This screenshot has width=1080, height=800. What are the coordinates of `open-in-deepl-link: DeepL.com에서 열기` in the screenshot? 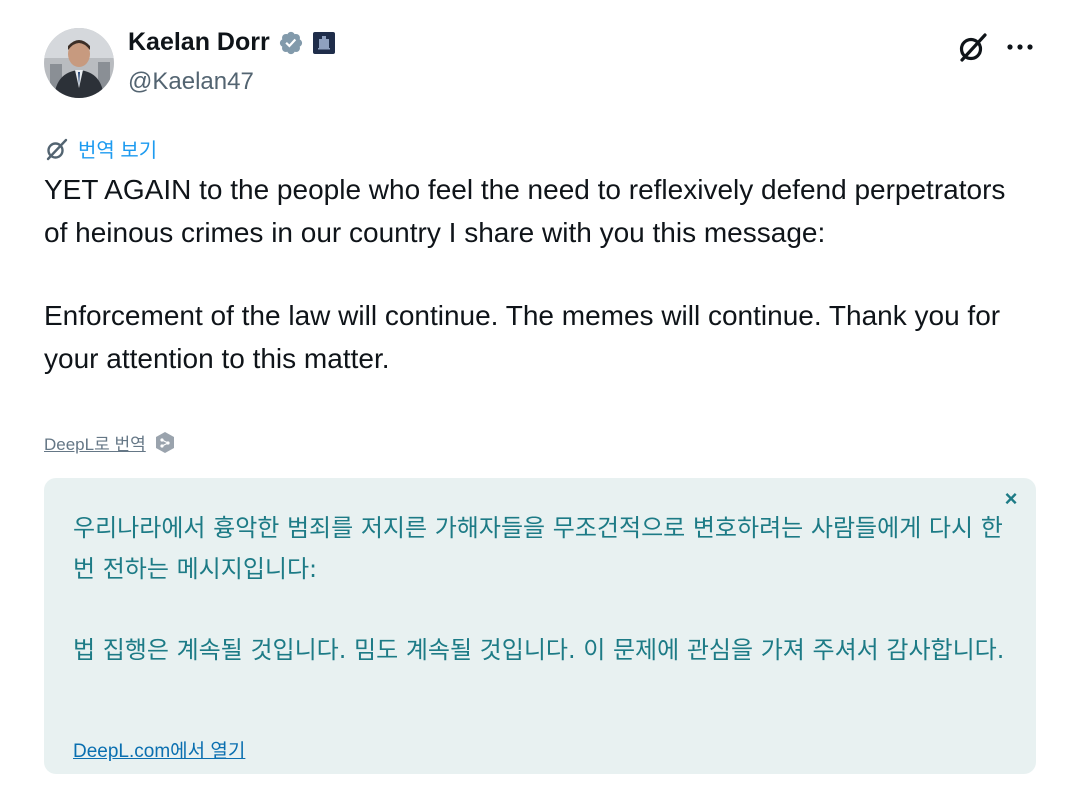 It's located at (159, 749).